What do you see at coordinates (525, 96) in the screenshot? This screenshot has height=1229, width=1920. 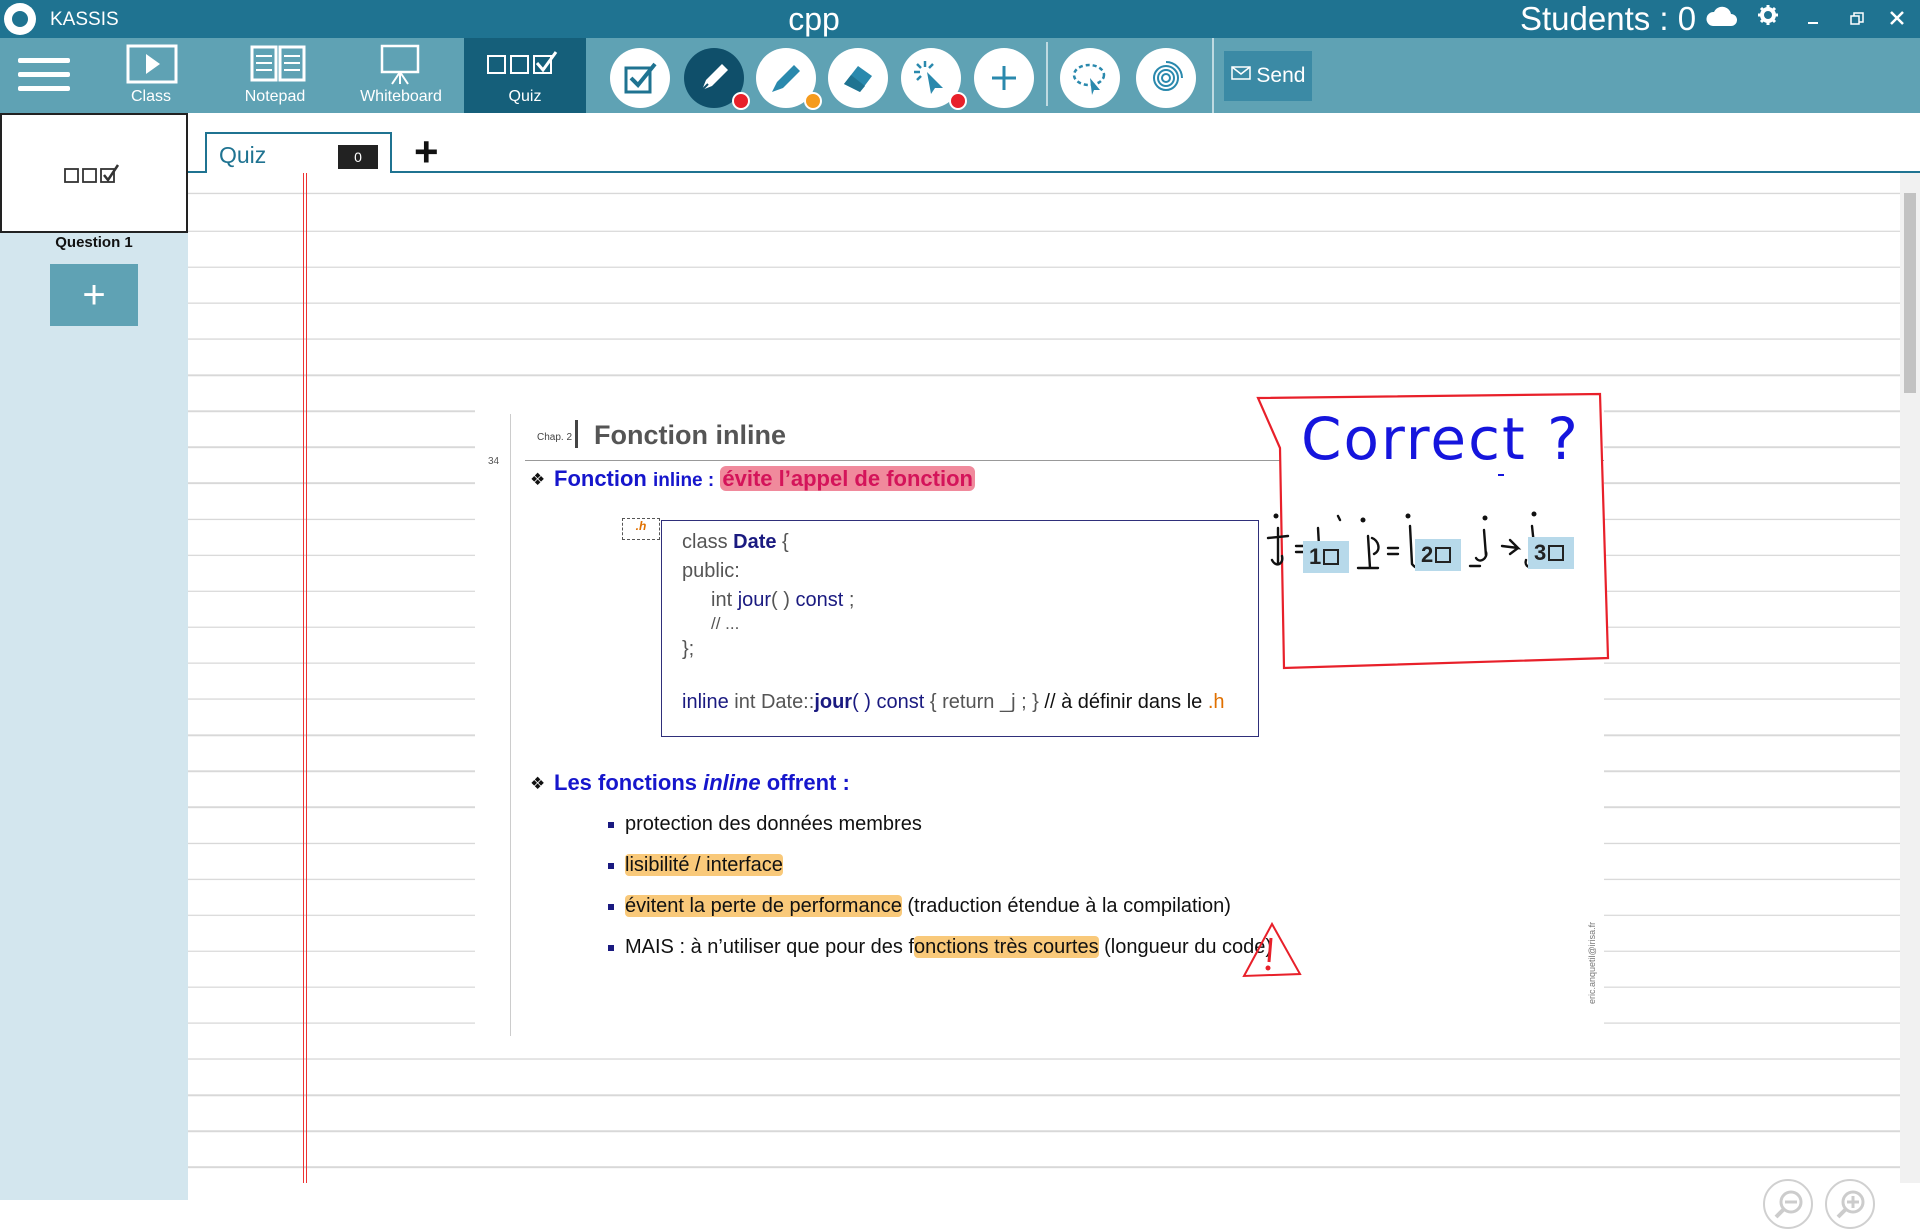 I see `mode-quiz-label: Quiz` at bounding box center [525, 96].